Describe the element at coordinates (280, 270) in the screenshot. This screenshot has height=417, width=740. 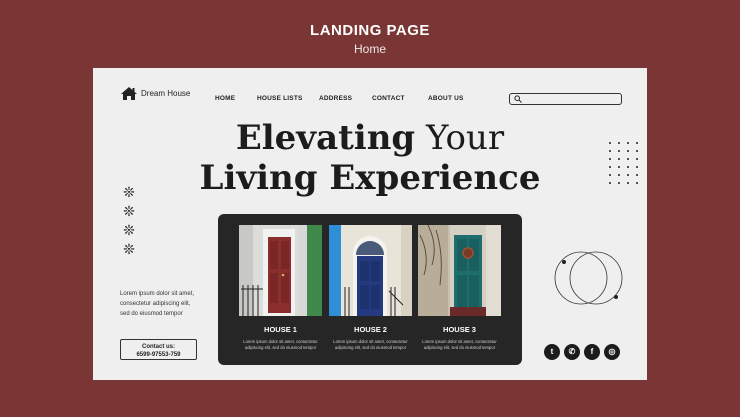
I see `house-1-photo` at that location.